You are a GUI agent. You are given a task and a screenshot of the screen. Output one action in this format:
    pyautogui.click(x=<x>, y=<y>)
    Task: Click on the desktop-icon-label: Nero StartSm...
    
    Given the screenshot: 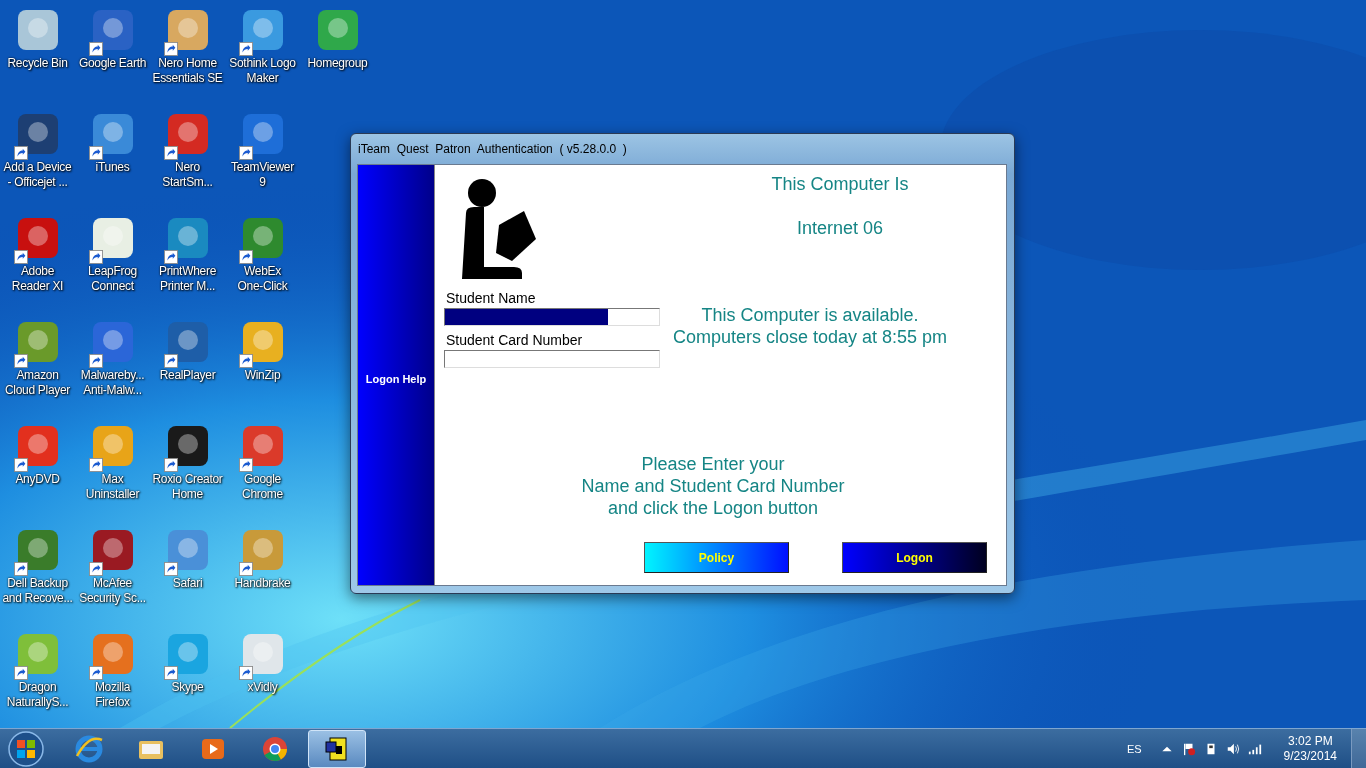 What is the action you would take?
    pyautogui.click(x=187, y=175)
    